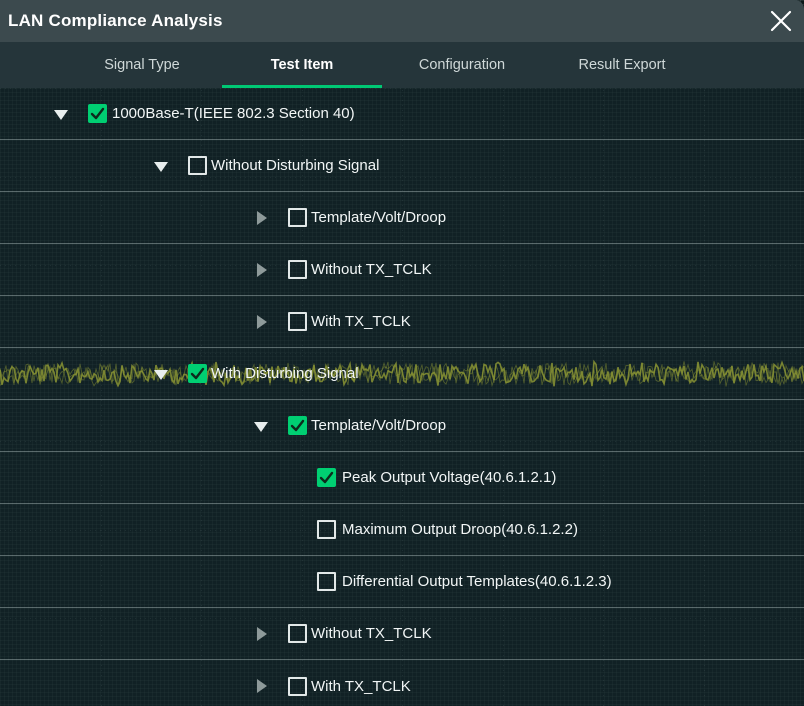 This screenshot has width=804, height=706. What do you see at coordinates (402, 21) in the screenshot?
I see `dialog-titlebar: LAN Compliance Analysis` at bounding box center [402, 21].